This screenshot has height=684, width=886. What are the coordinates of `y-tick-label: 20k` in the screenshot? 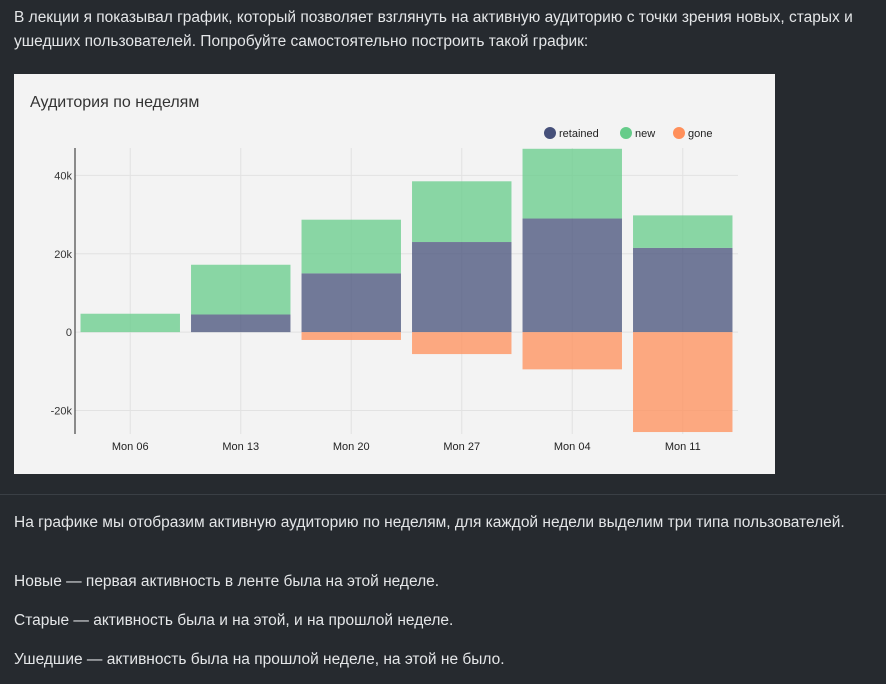 It's located at (63, 255).